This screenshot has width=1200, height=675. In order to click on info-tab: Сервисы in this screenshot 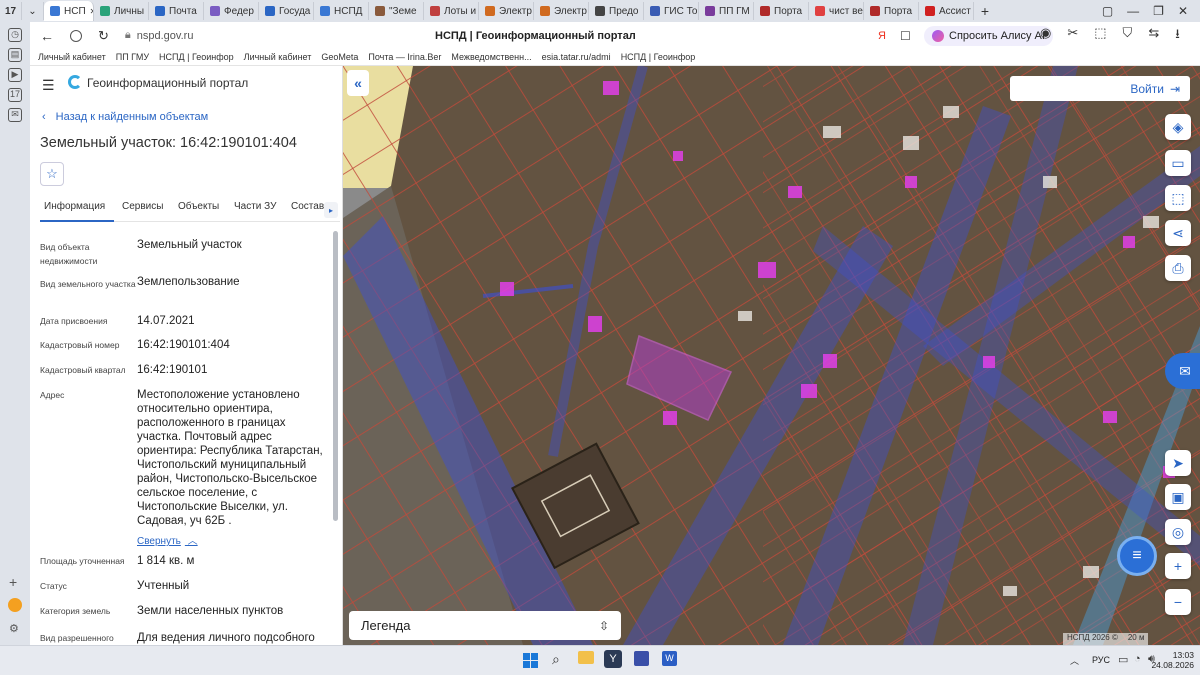, I will do `click(142, 211)`.